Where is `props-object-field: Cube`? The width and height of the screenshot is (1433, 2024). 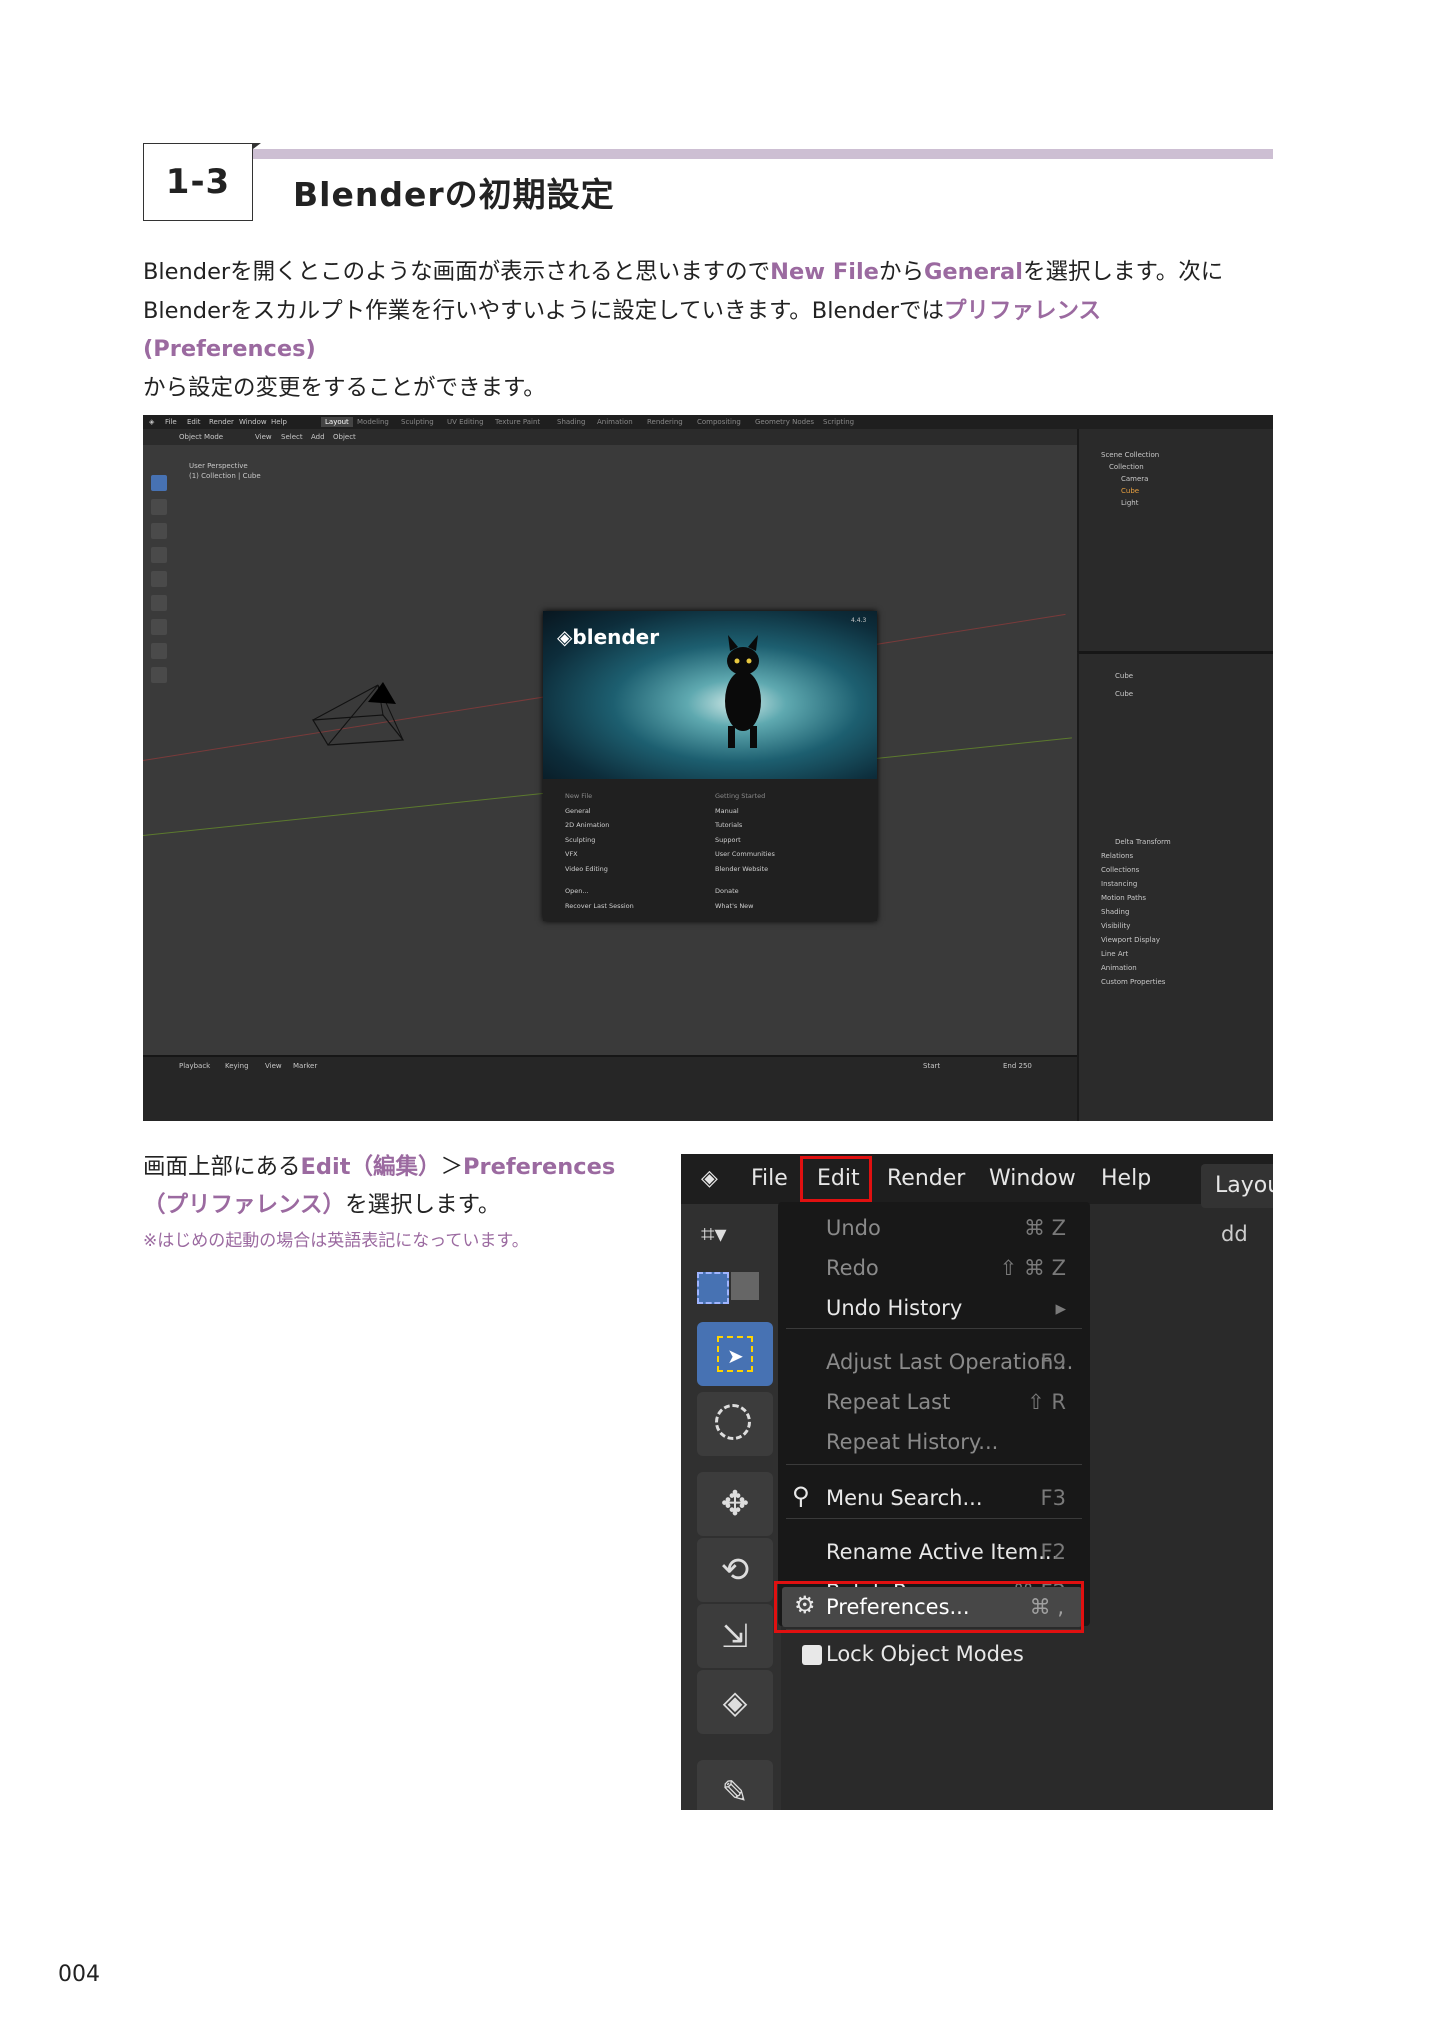 props-object-field: Cube is located at coordinates (1124, 694).